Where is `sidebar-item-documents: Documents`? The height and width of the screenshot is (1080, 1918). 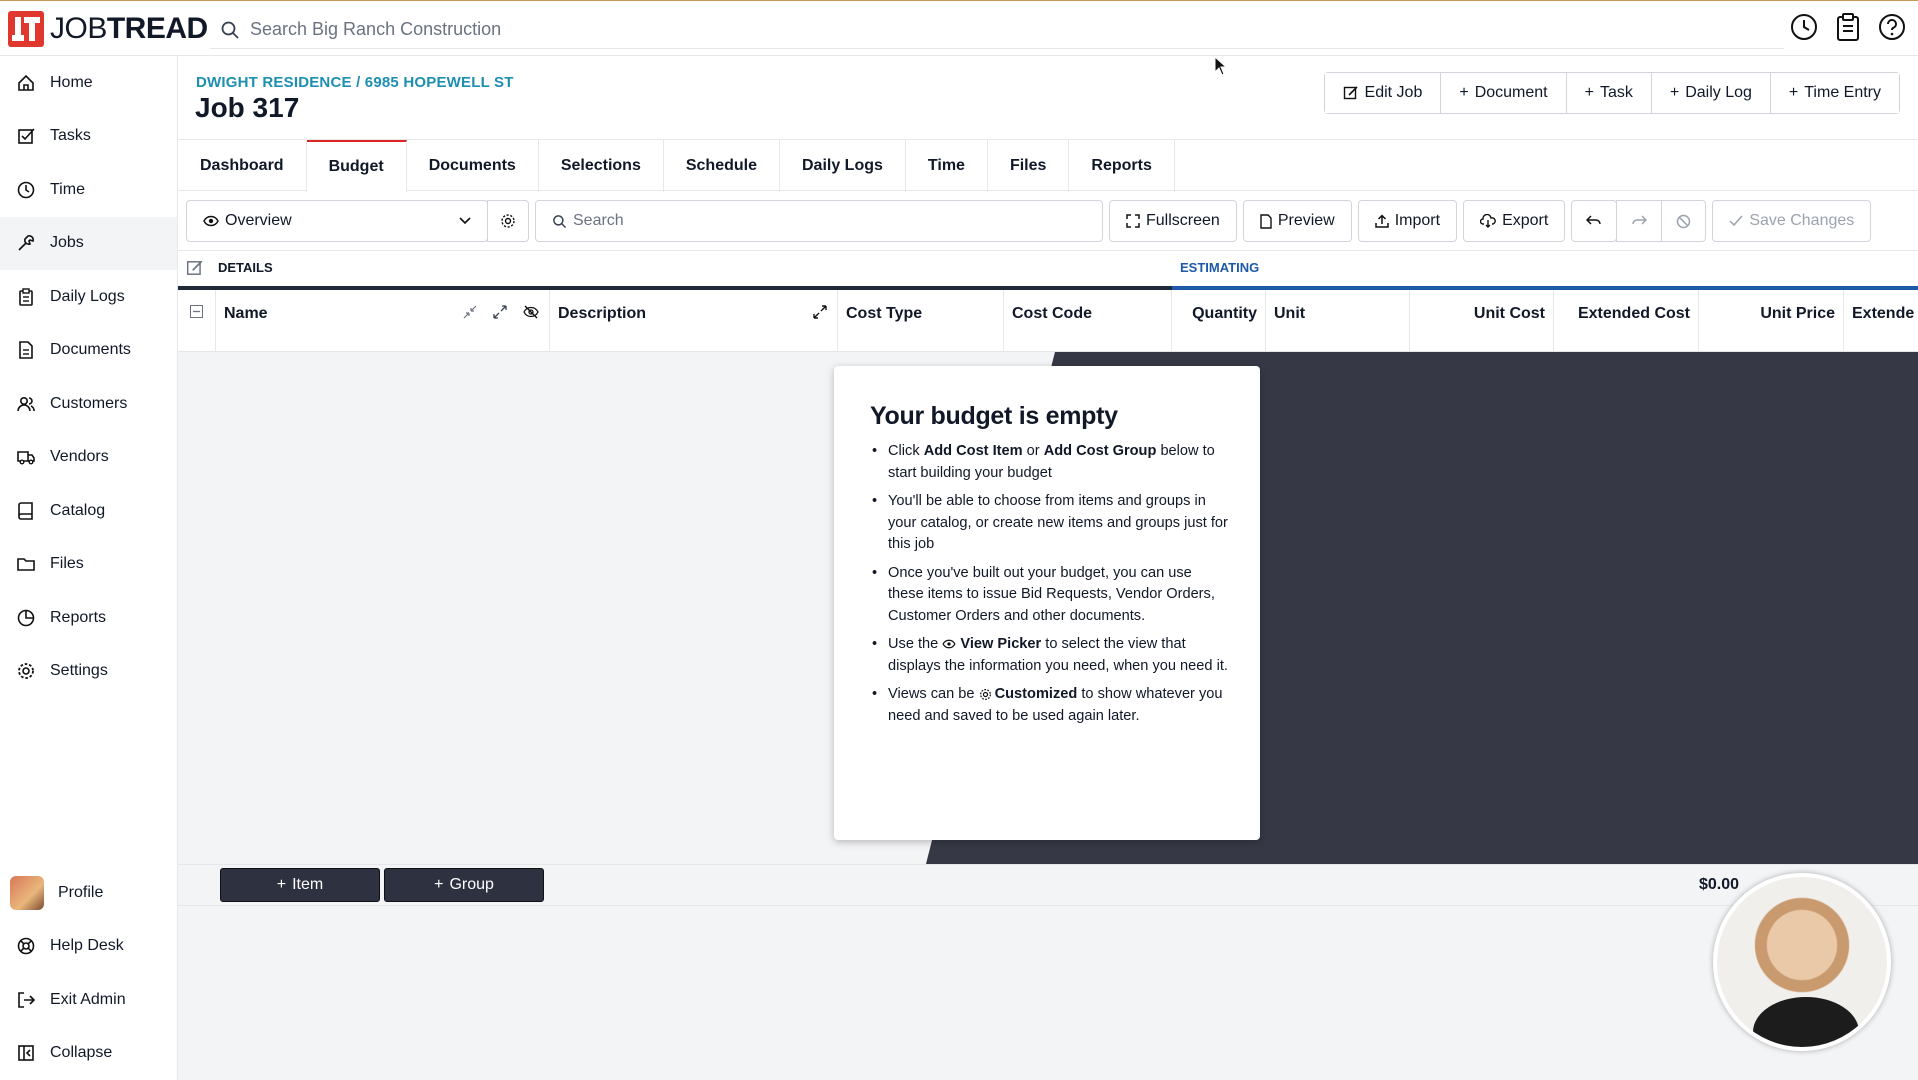
sidebar-item-documents: Documents is located at coordinates (88, 351).